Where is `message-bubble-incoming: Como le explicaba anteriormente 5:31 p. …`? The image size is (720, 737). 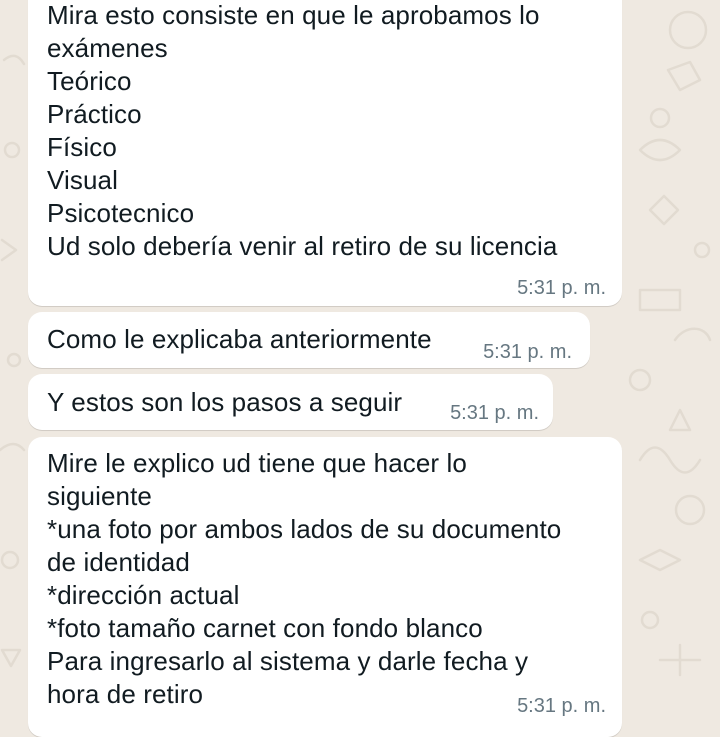
message-bubble-incoming: Como le explicaba anteriormente 5:31 p. … is located at coordinates (309, 340).